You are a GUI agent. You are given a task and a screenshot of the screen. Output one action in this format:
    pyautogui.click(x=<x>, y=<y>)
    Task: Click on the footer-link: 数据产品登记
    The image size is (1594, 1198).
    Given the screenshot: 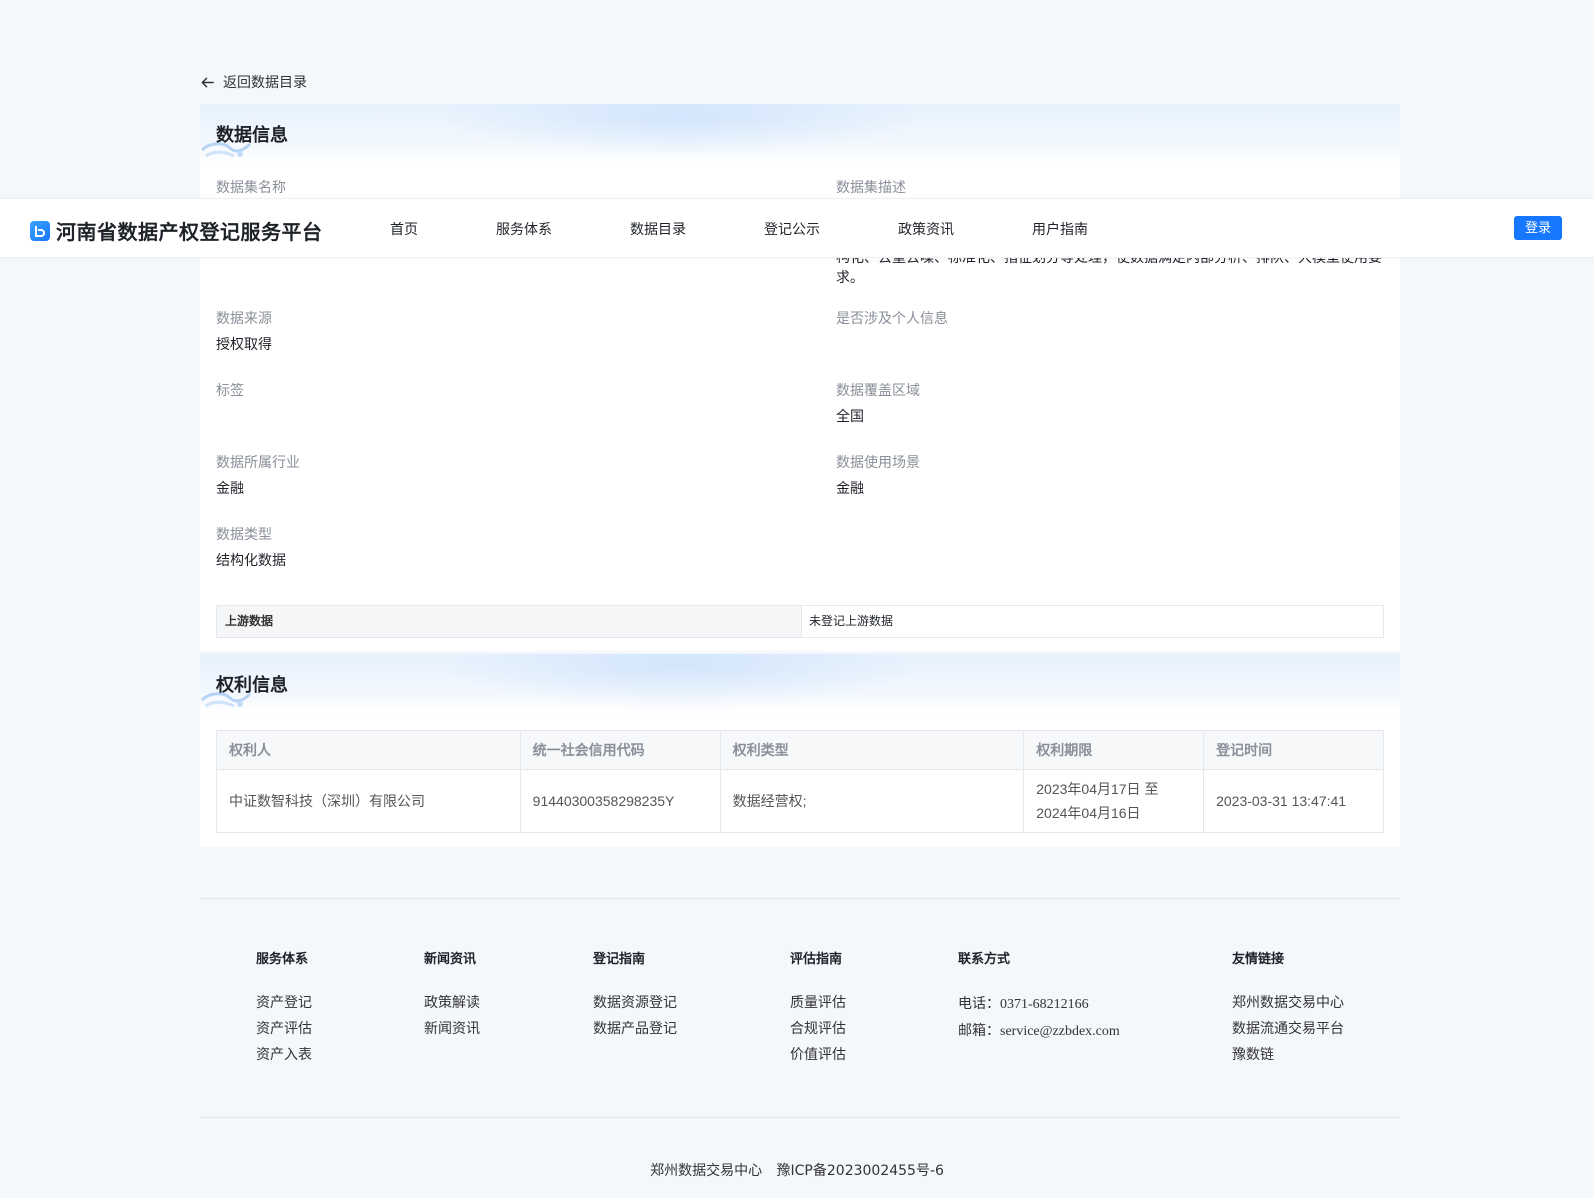 What is the action you would take?
    pyautogui.click(x=635, y=1030)
    